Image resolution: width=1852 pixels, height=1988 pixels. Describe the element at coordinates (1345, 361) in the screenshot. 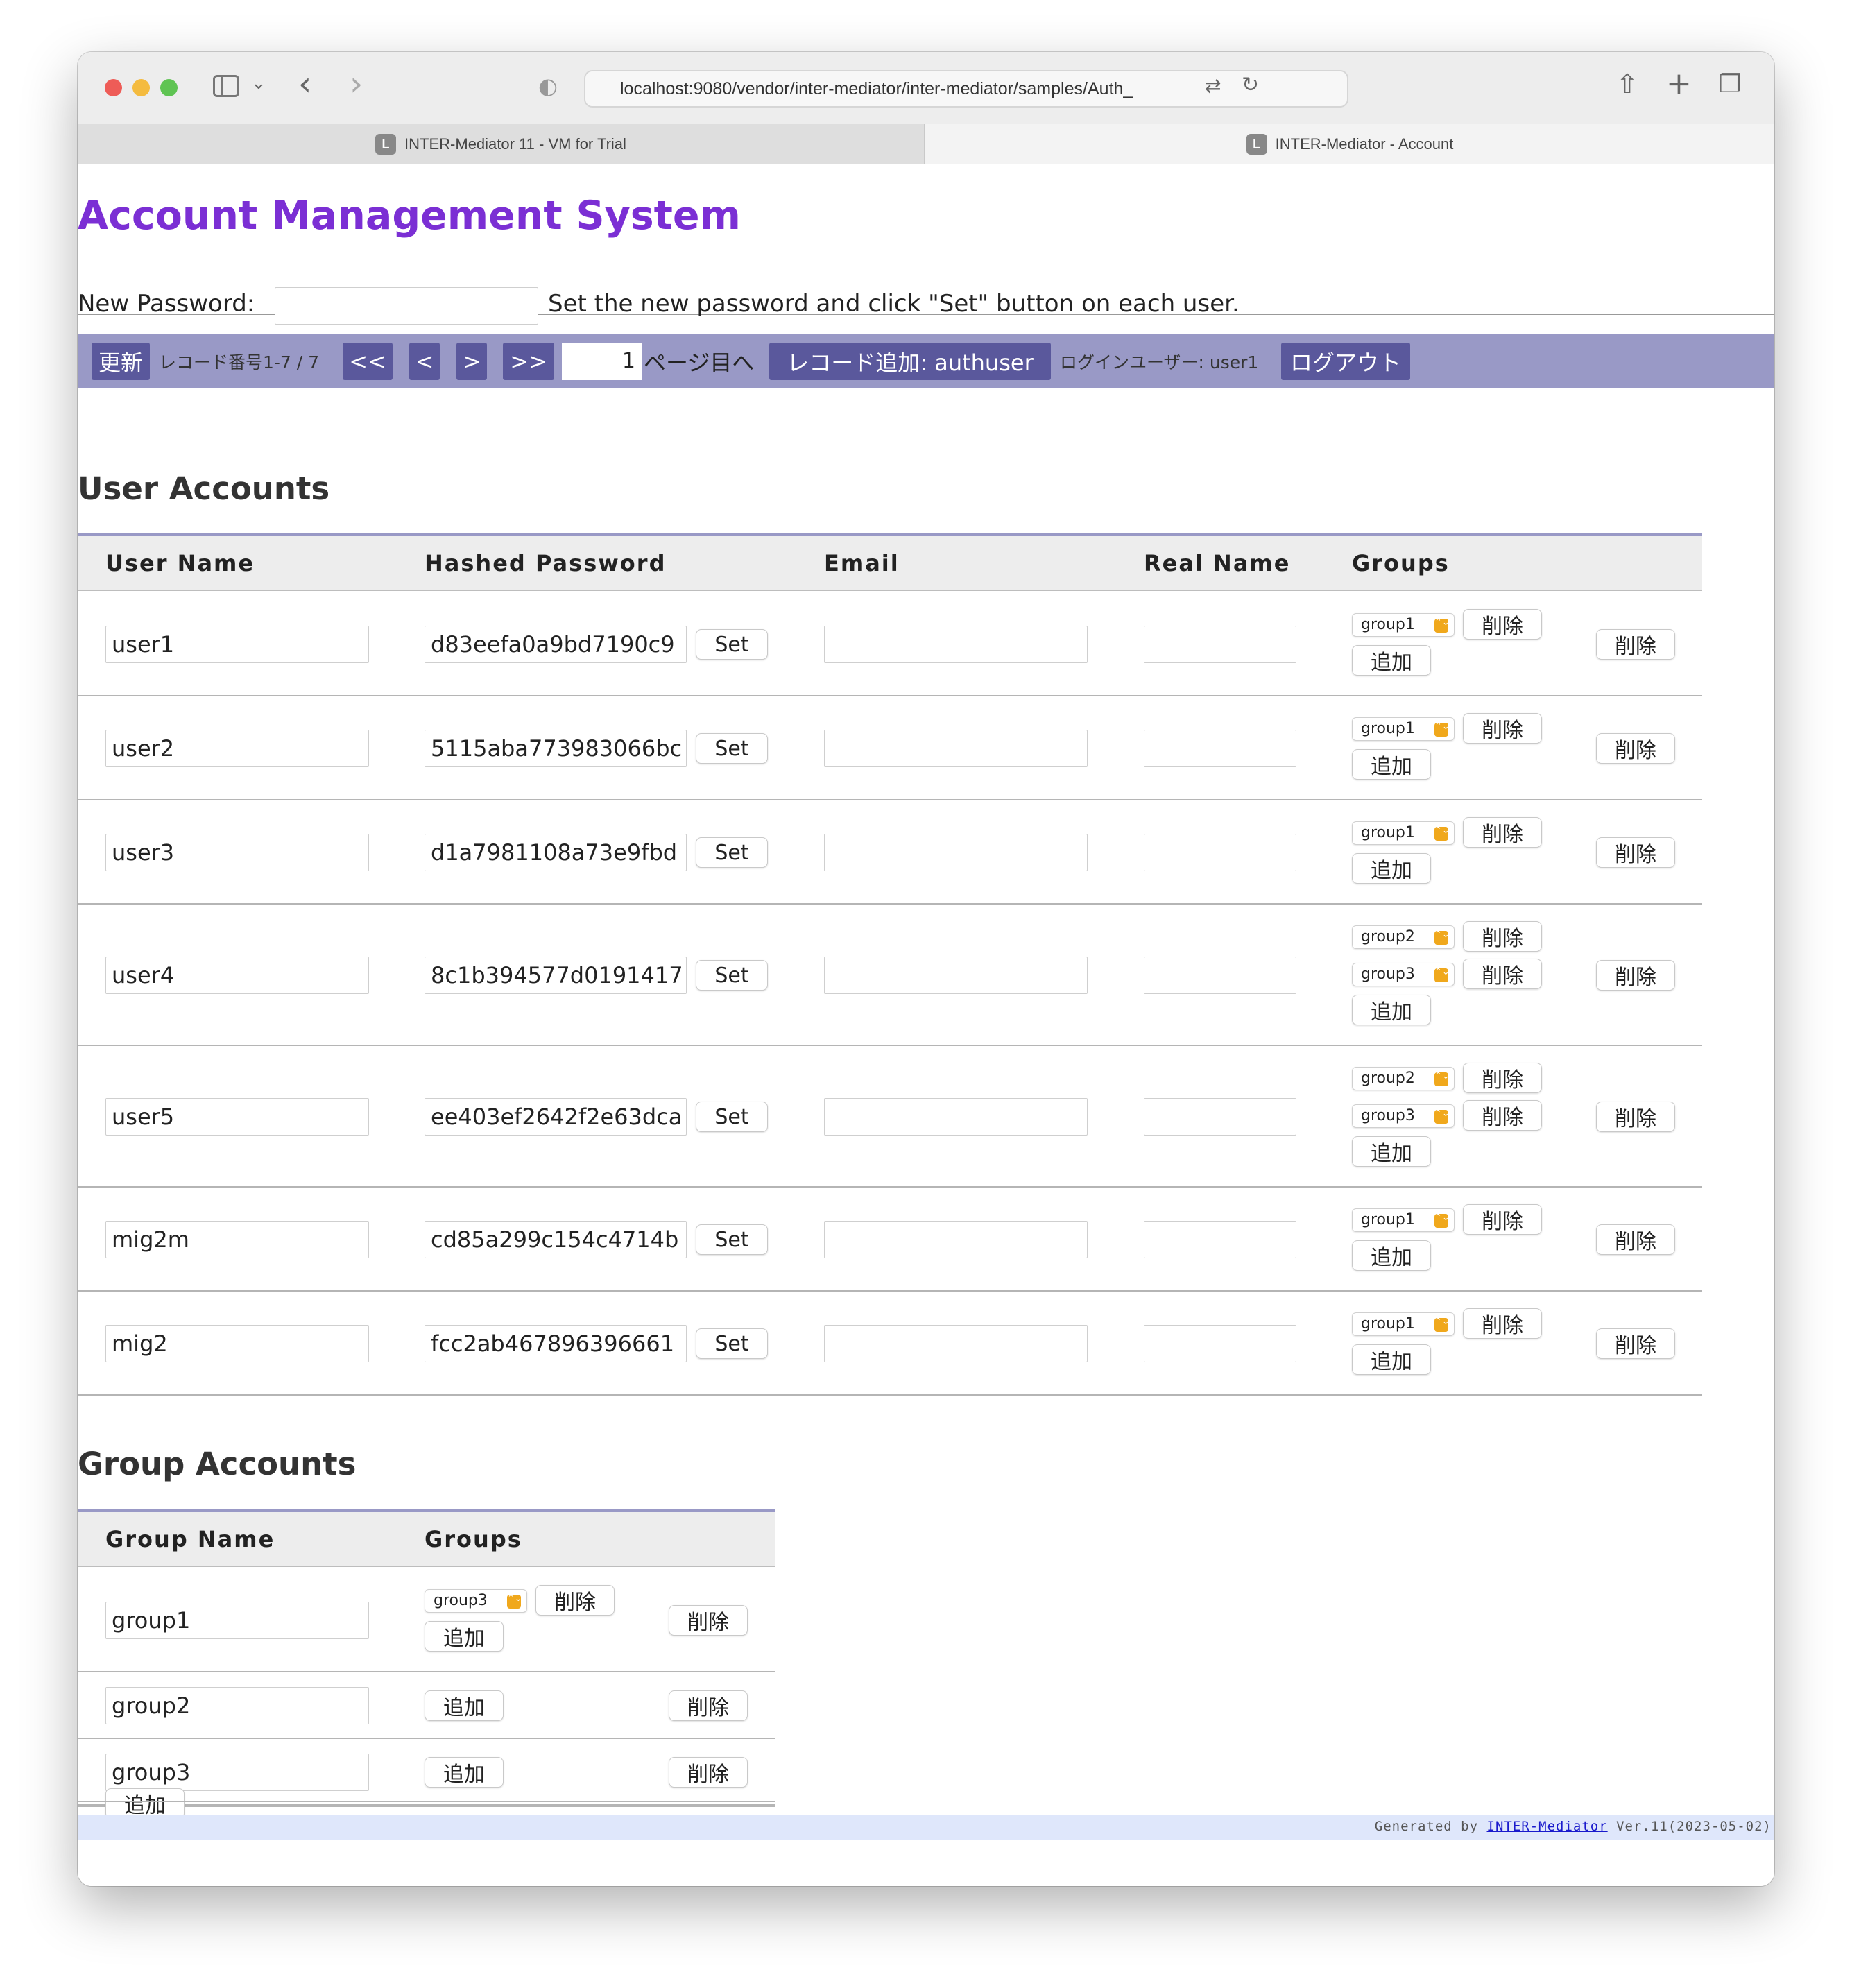

I see `logout-button: ログアウト` at that location.